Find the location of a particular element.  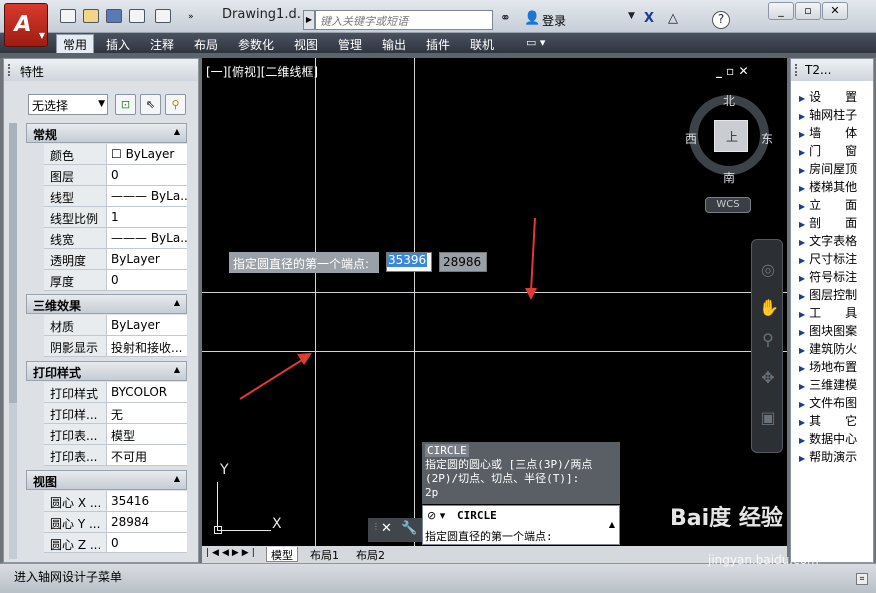

prop-row: 透明度 ByLayer is located at coordinates (115, 259).